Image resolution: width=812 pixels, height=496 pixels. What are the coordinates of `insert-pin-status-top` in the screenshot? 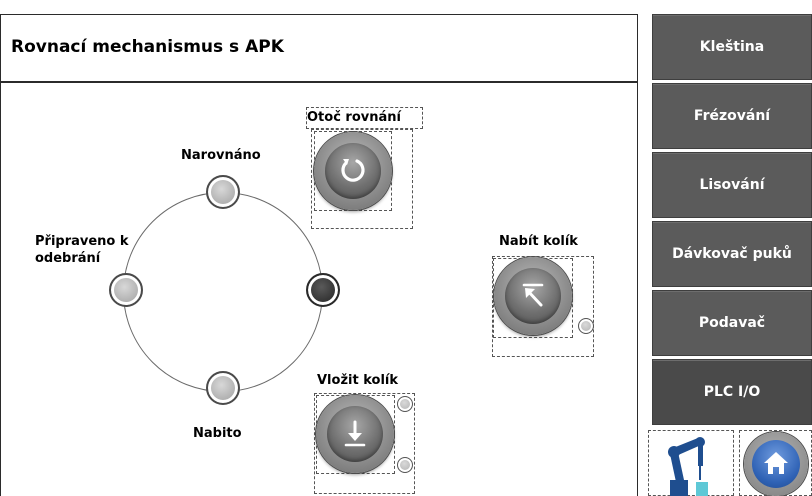 It's located at (405, 404).